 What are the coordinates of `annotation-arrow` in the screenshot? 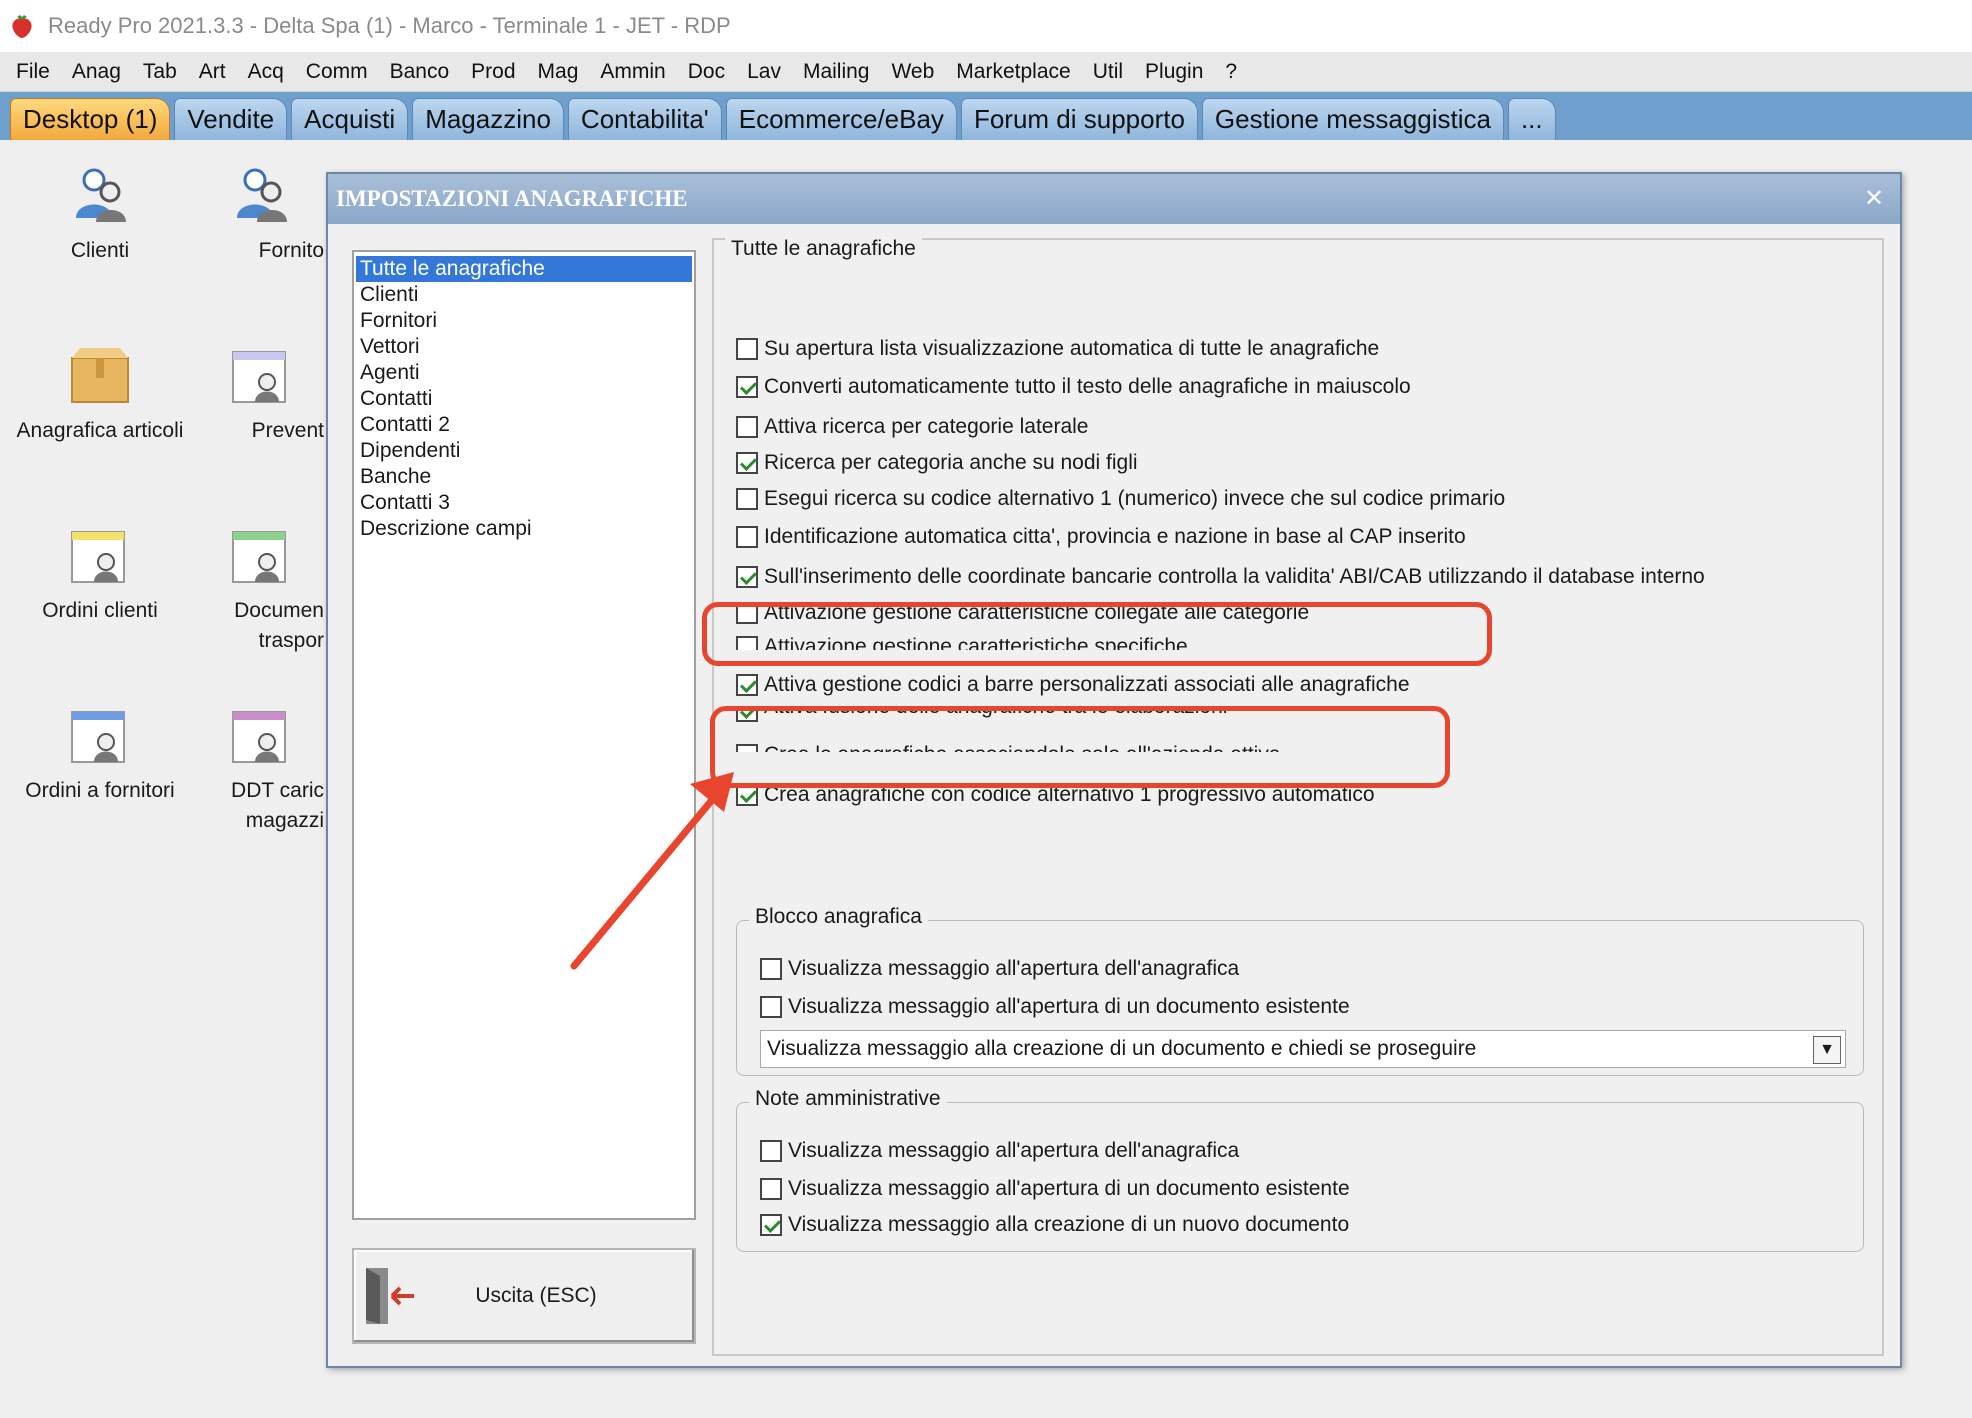 It's located at (652, 871).